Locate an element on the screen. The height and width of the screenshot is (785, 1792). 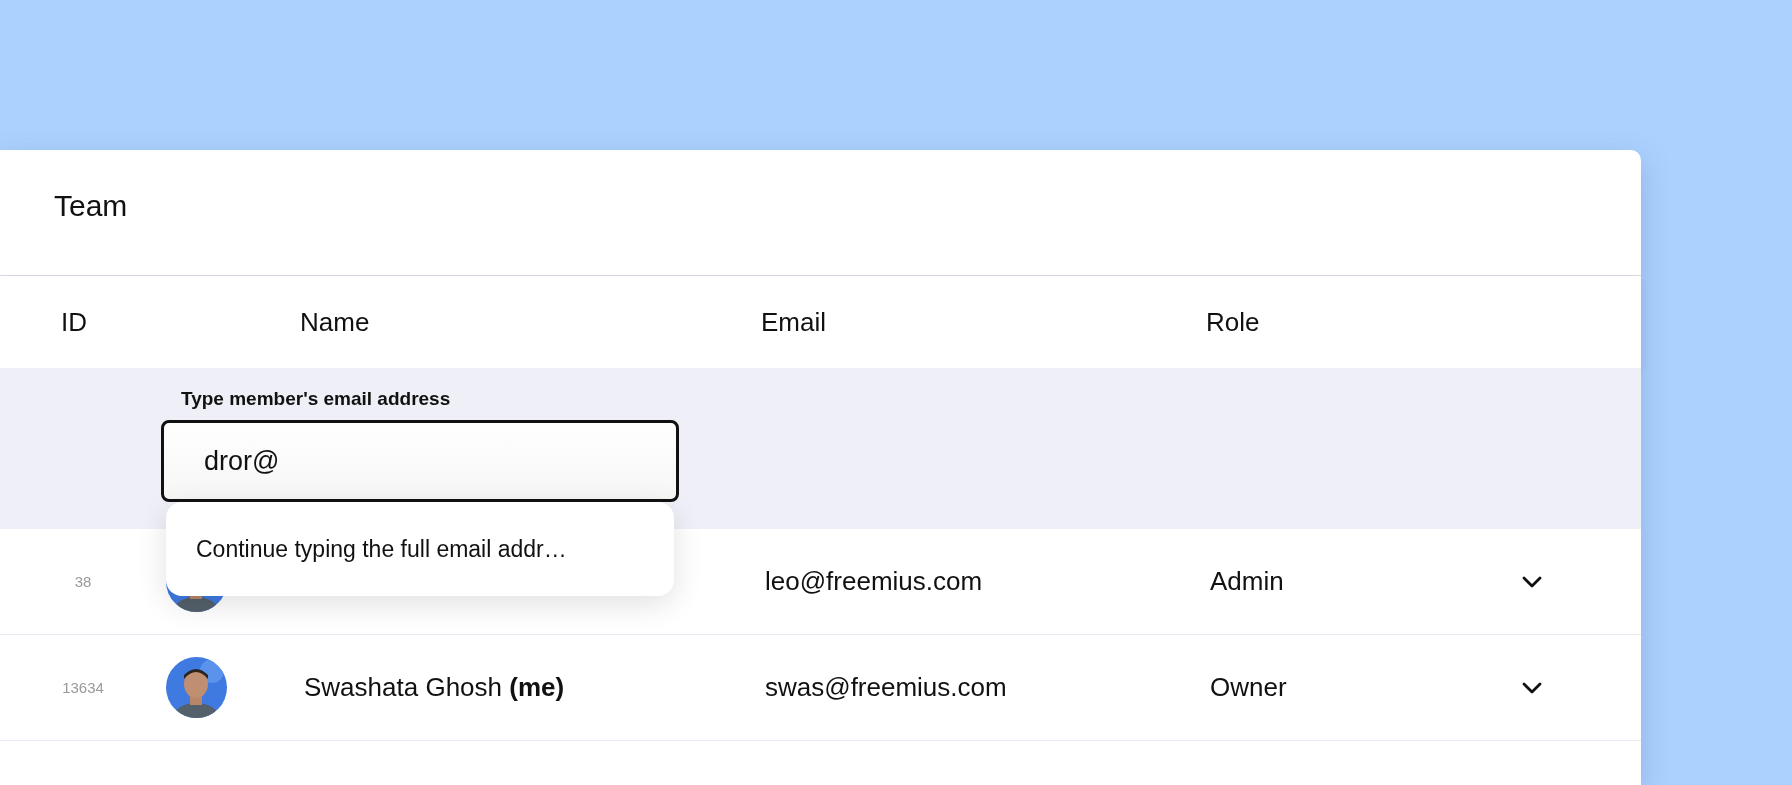
member-name: Swashata Ghosh (me) is located at coordinates (434, 687).